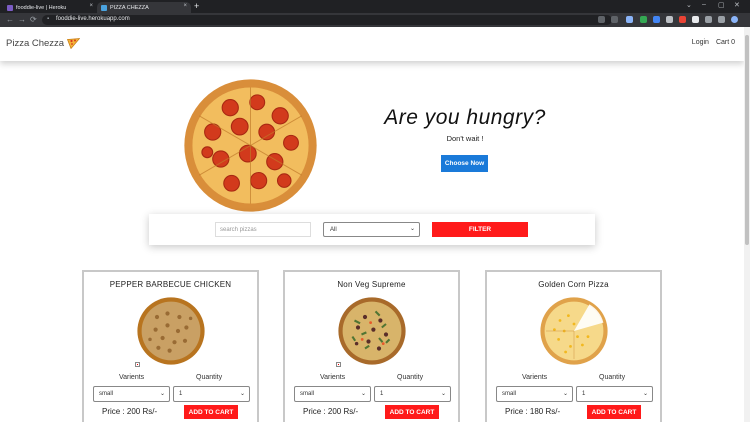 The width and height of the screenshot is (750, 422). Describe the element at coordinates (601, 19) in the screenshot. I see `share-icon` at that location.